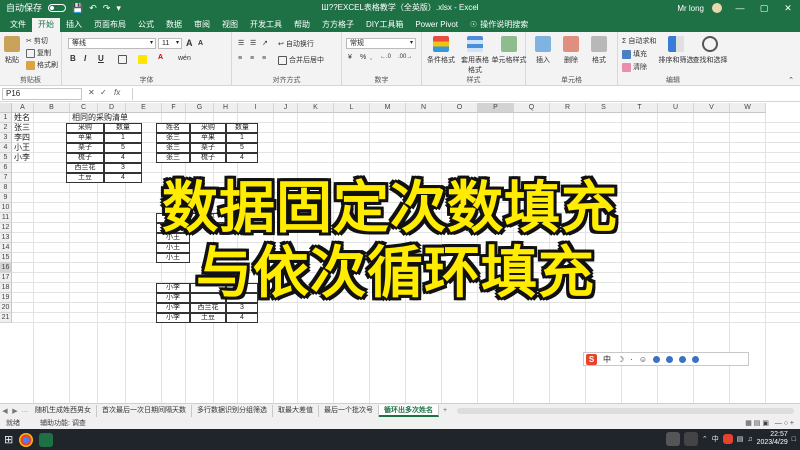 Image resolution: width=800 pixels, height=450 pixels. I want to click on table1-header: 采购, so click(85, 128).